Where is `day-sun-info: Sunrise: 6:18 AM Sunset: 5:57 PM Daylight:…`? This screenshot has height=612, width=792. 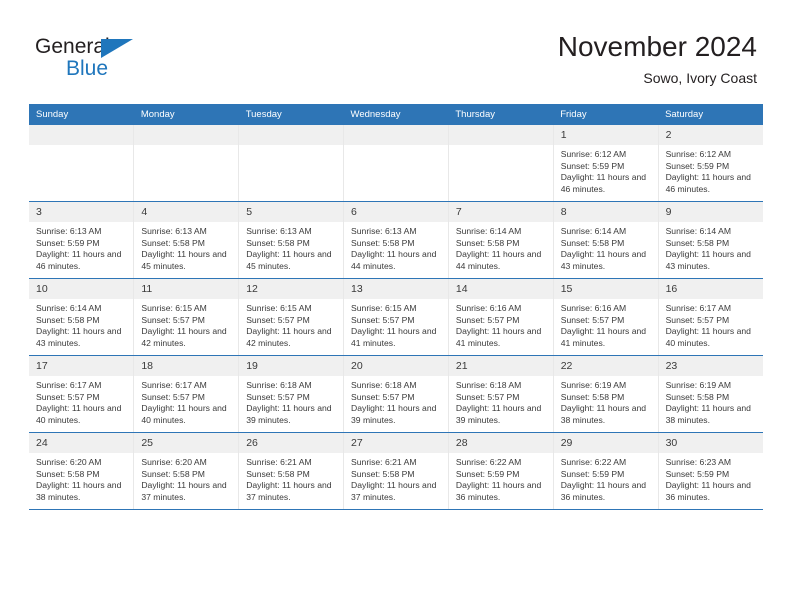 day-sun-info: Sunrise: 6:18 AM Sunset: 5:57 PM Daylight:… is located at coordinates (291, 401).